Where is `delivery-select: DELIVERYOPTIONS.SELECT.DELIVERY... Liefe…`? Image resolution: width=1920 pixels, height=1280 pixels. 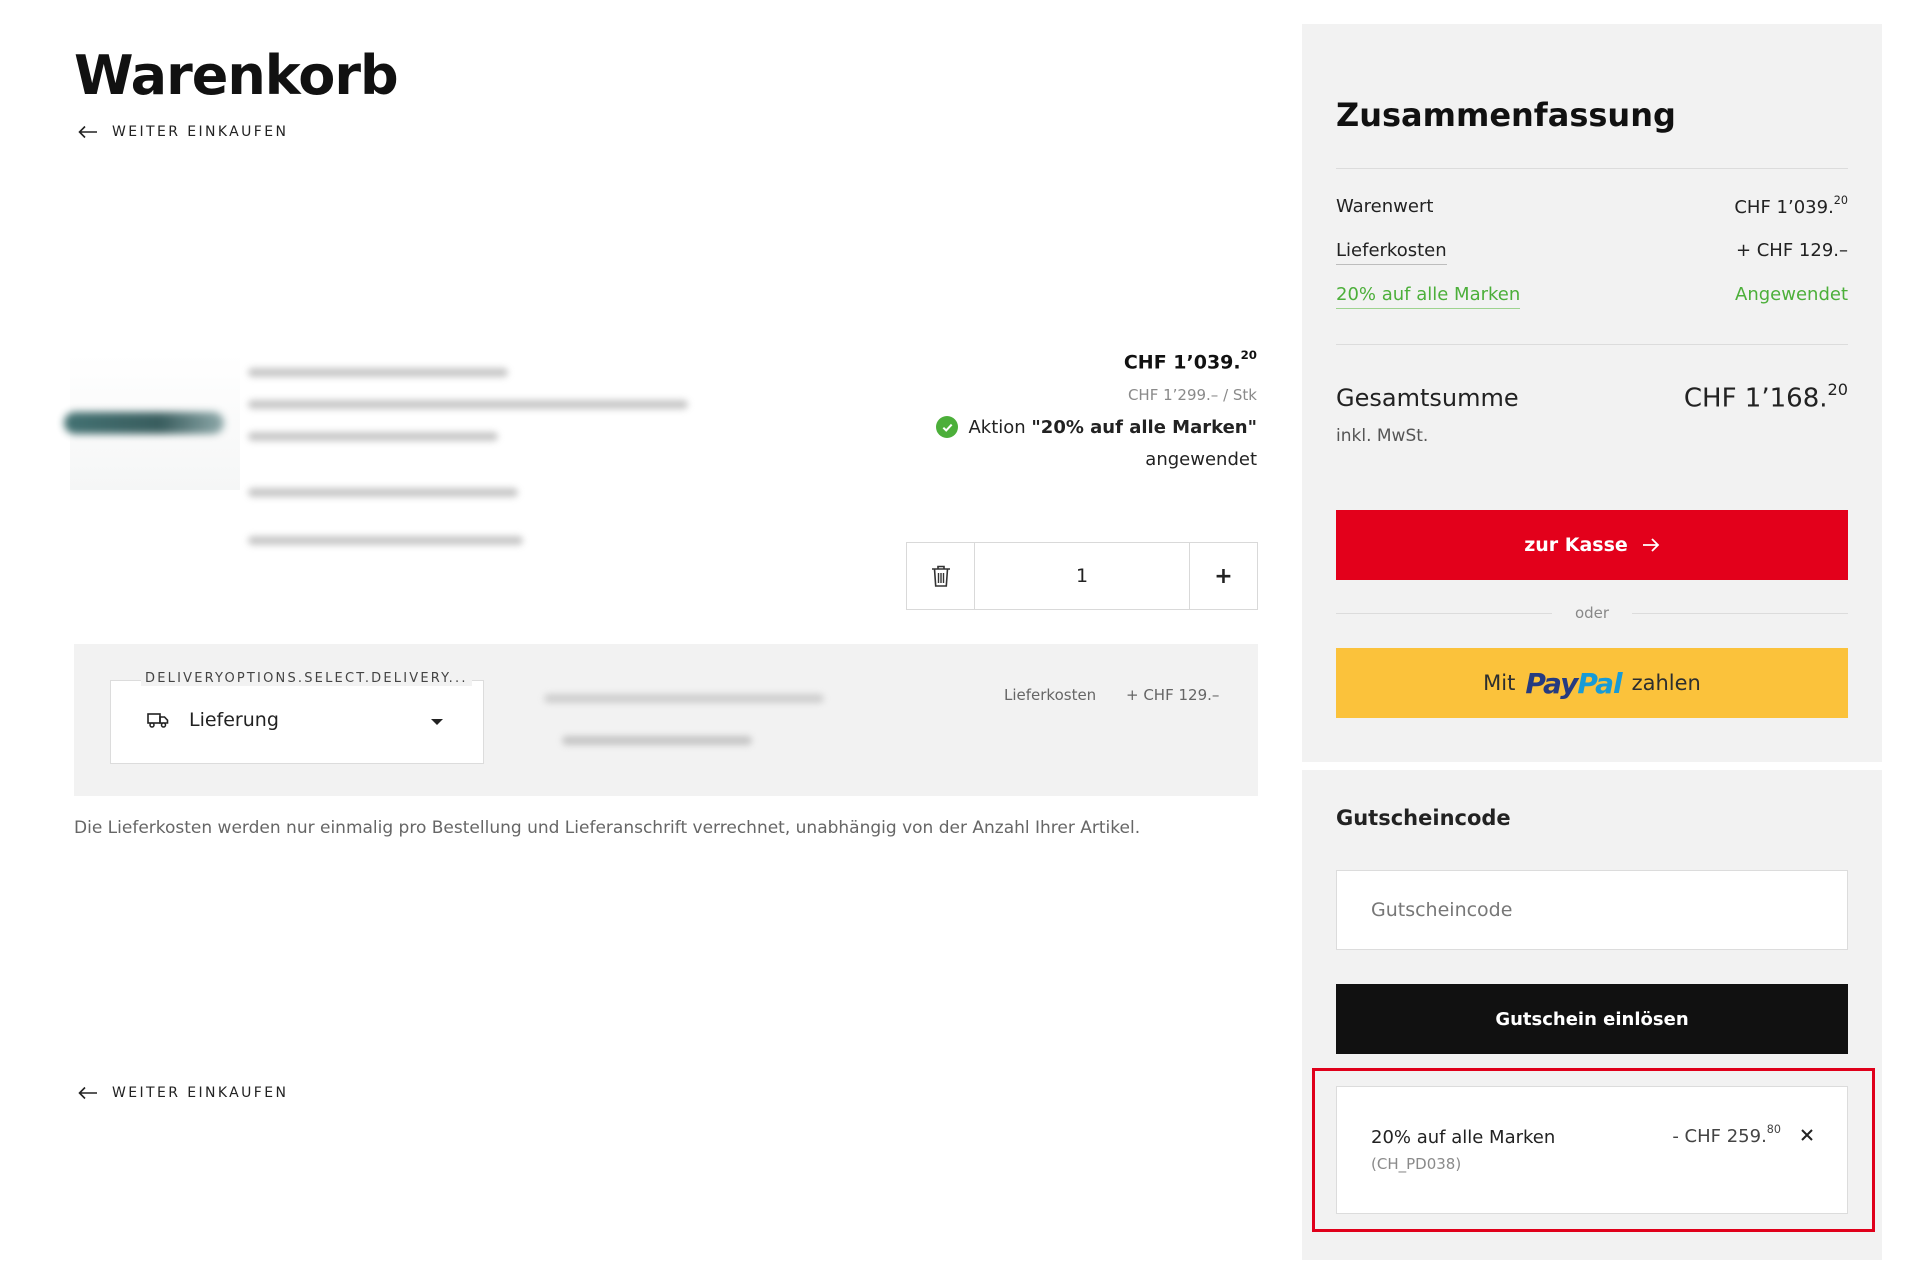 delivery-select: DELIVERYOPTIONS.SELECT.DELIVERY... Liefe… is located at coordinates (297, 717).